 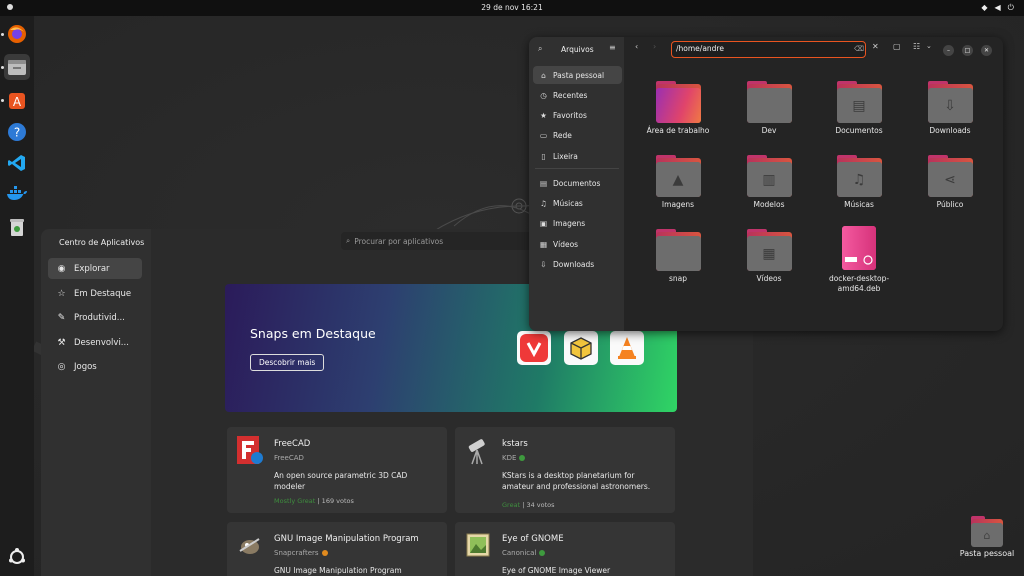 I want to click on app-center-launcher: A, so click(x=17, y=100).